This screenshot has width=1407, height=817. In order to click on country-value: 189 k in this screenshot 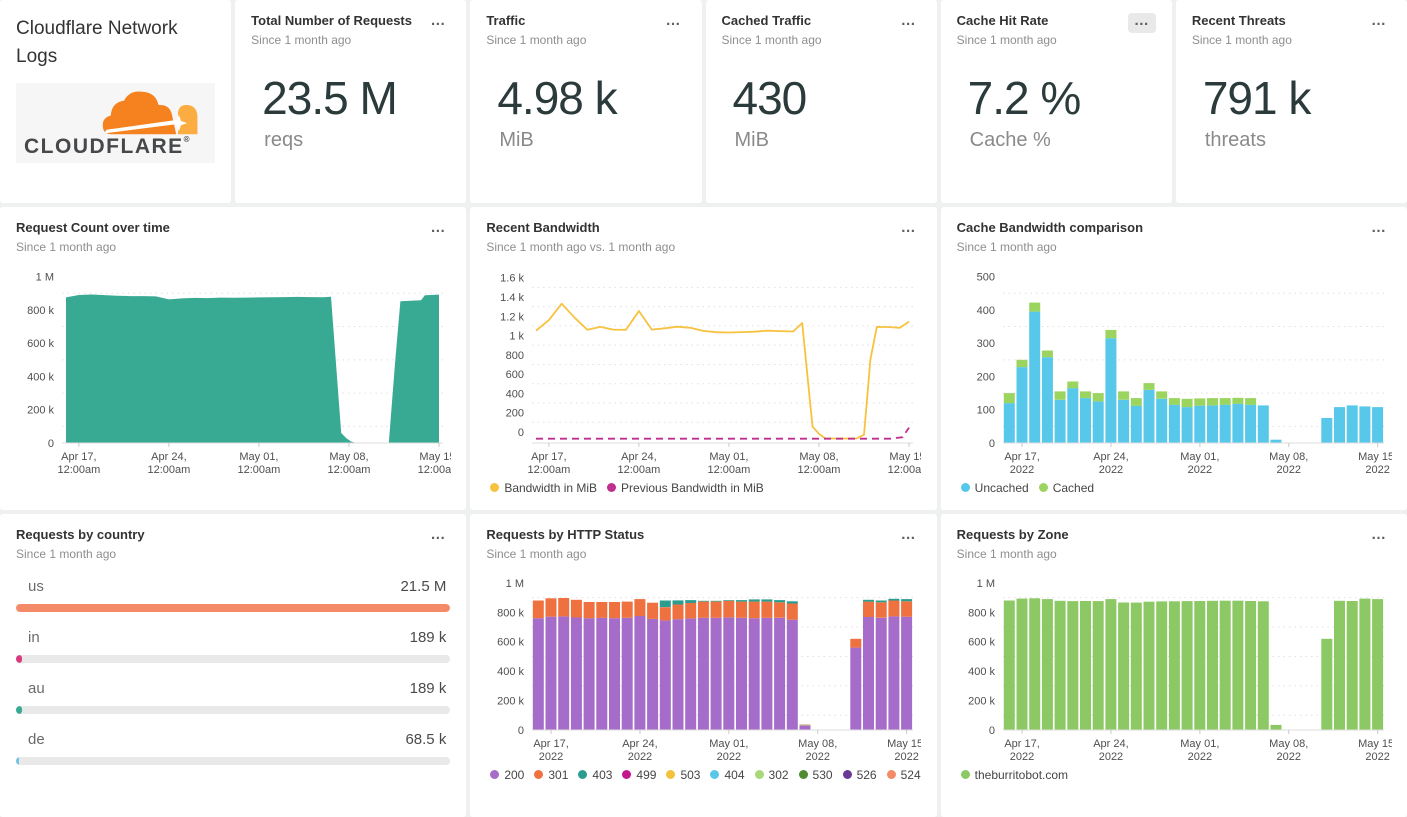, I will do `click(428, 688)`.